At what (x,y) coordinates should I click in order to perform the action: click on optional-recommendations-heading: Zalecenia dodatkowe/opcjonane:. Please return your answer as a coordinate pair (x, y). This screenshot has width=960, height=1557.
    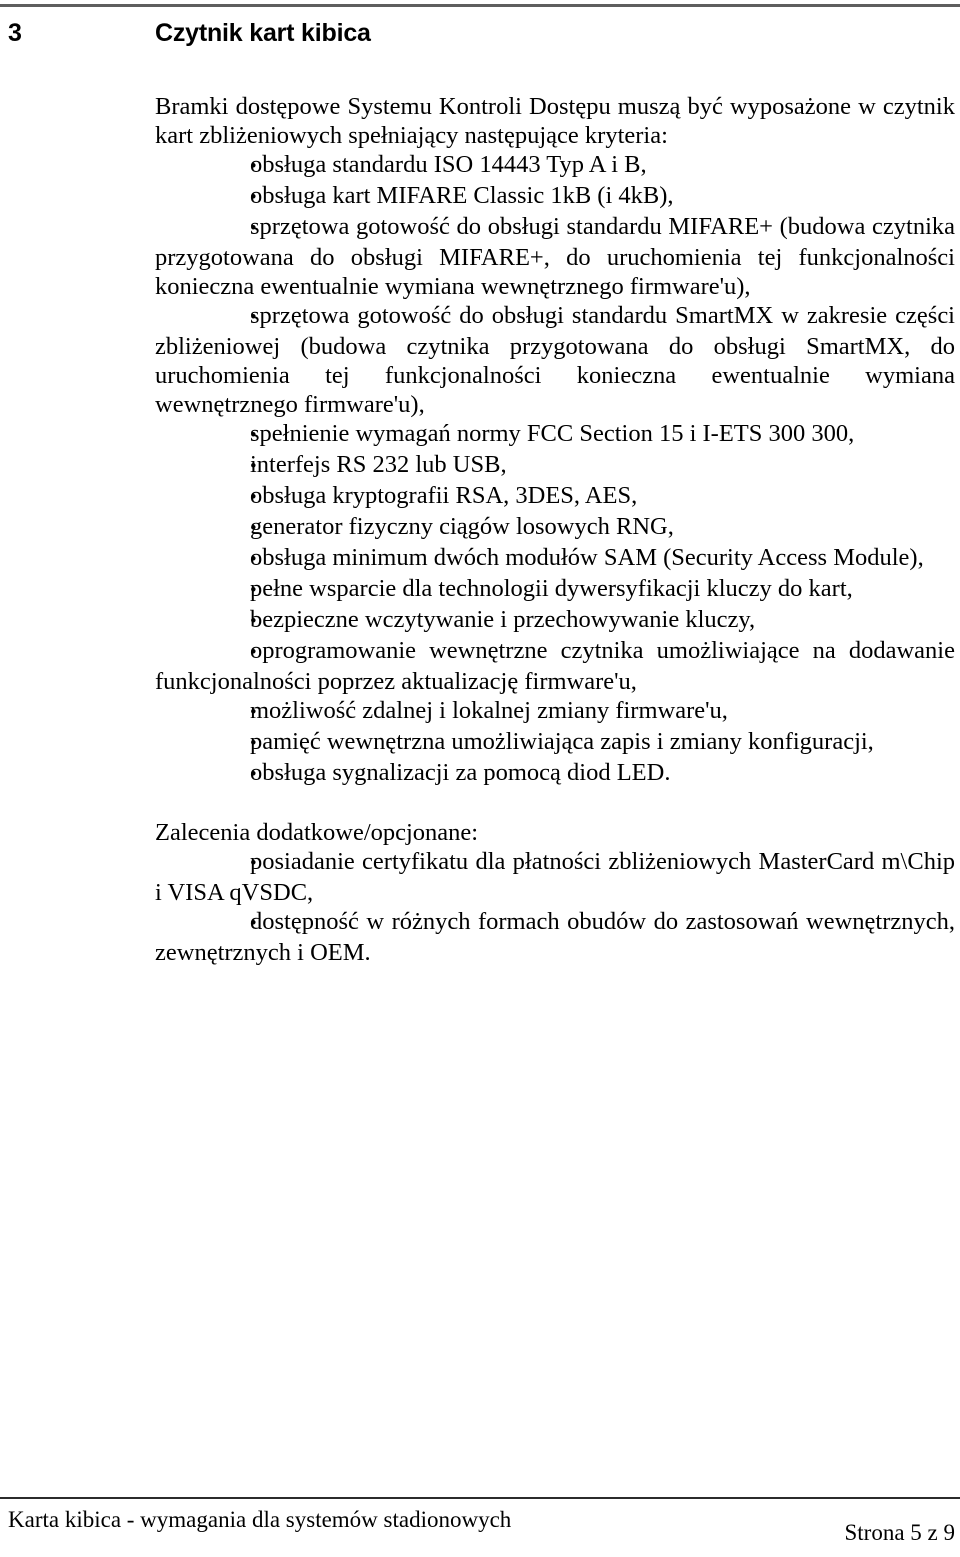
    Looking at the image, I should click on (317, 832).